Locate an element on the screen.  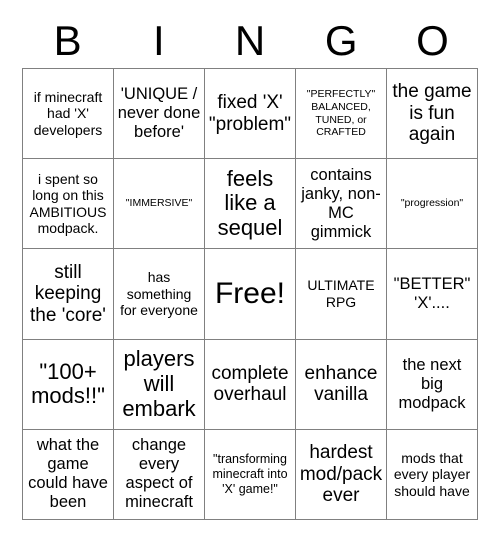
bingo-cell-text: "progression" is located at coordinates (432, 203).